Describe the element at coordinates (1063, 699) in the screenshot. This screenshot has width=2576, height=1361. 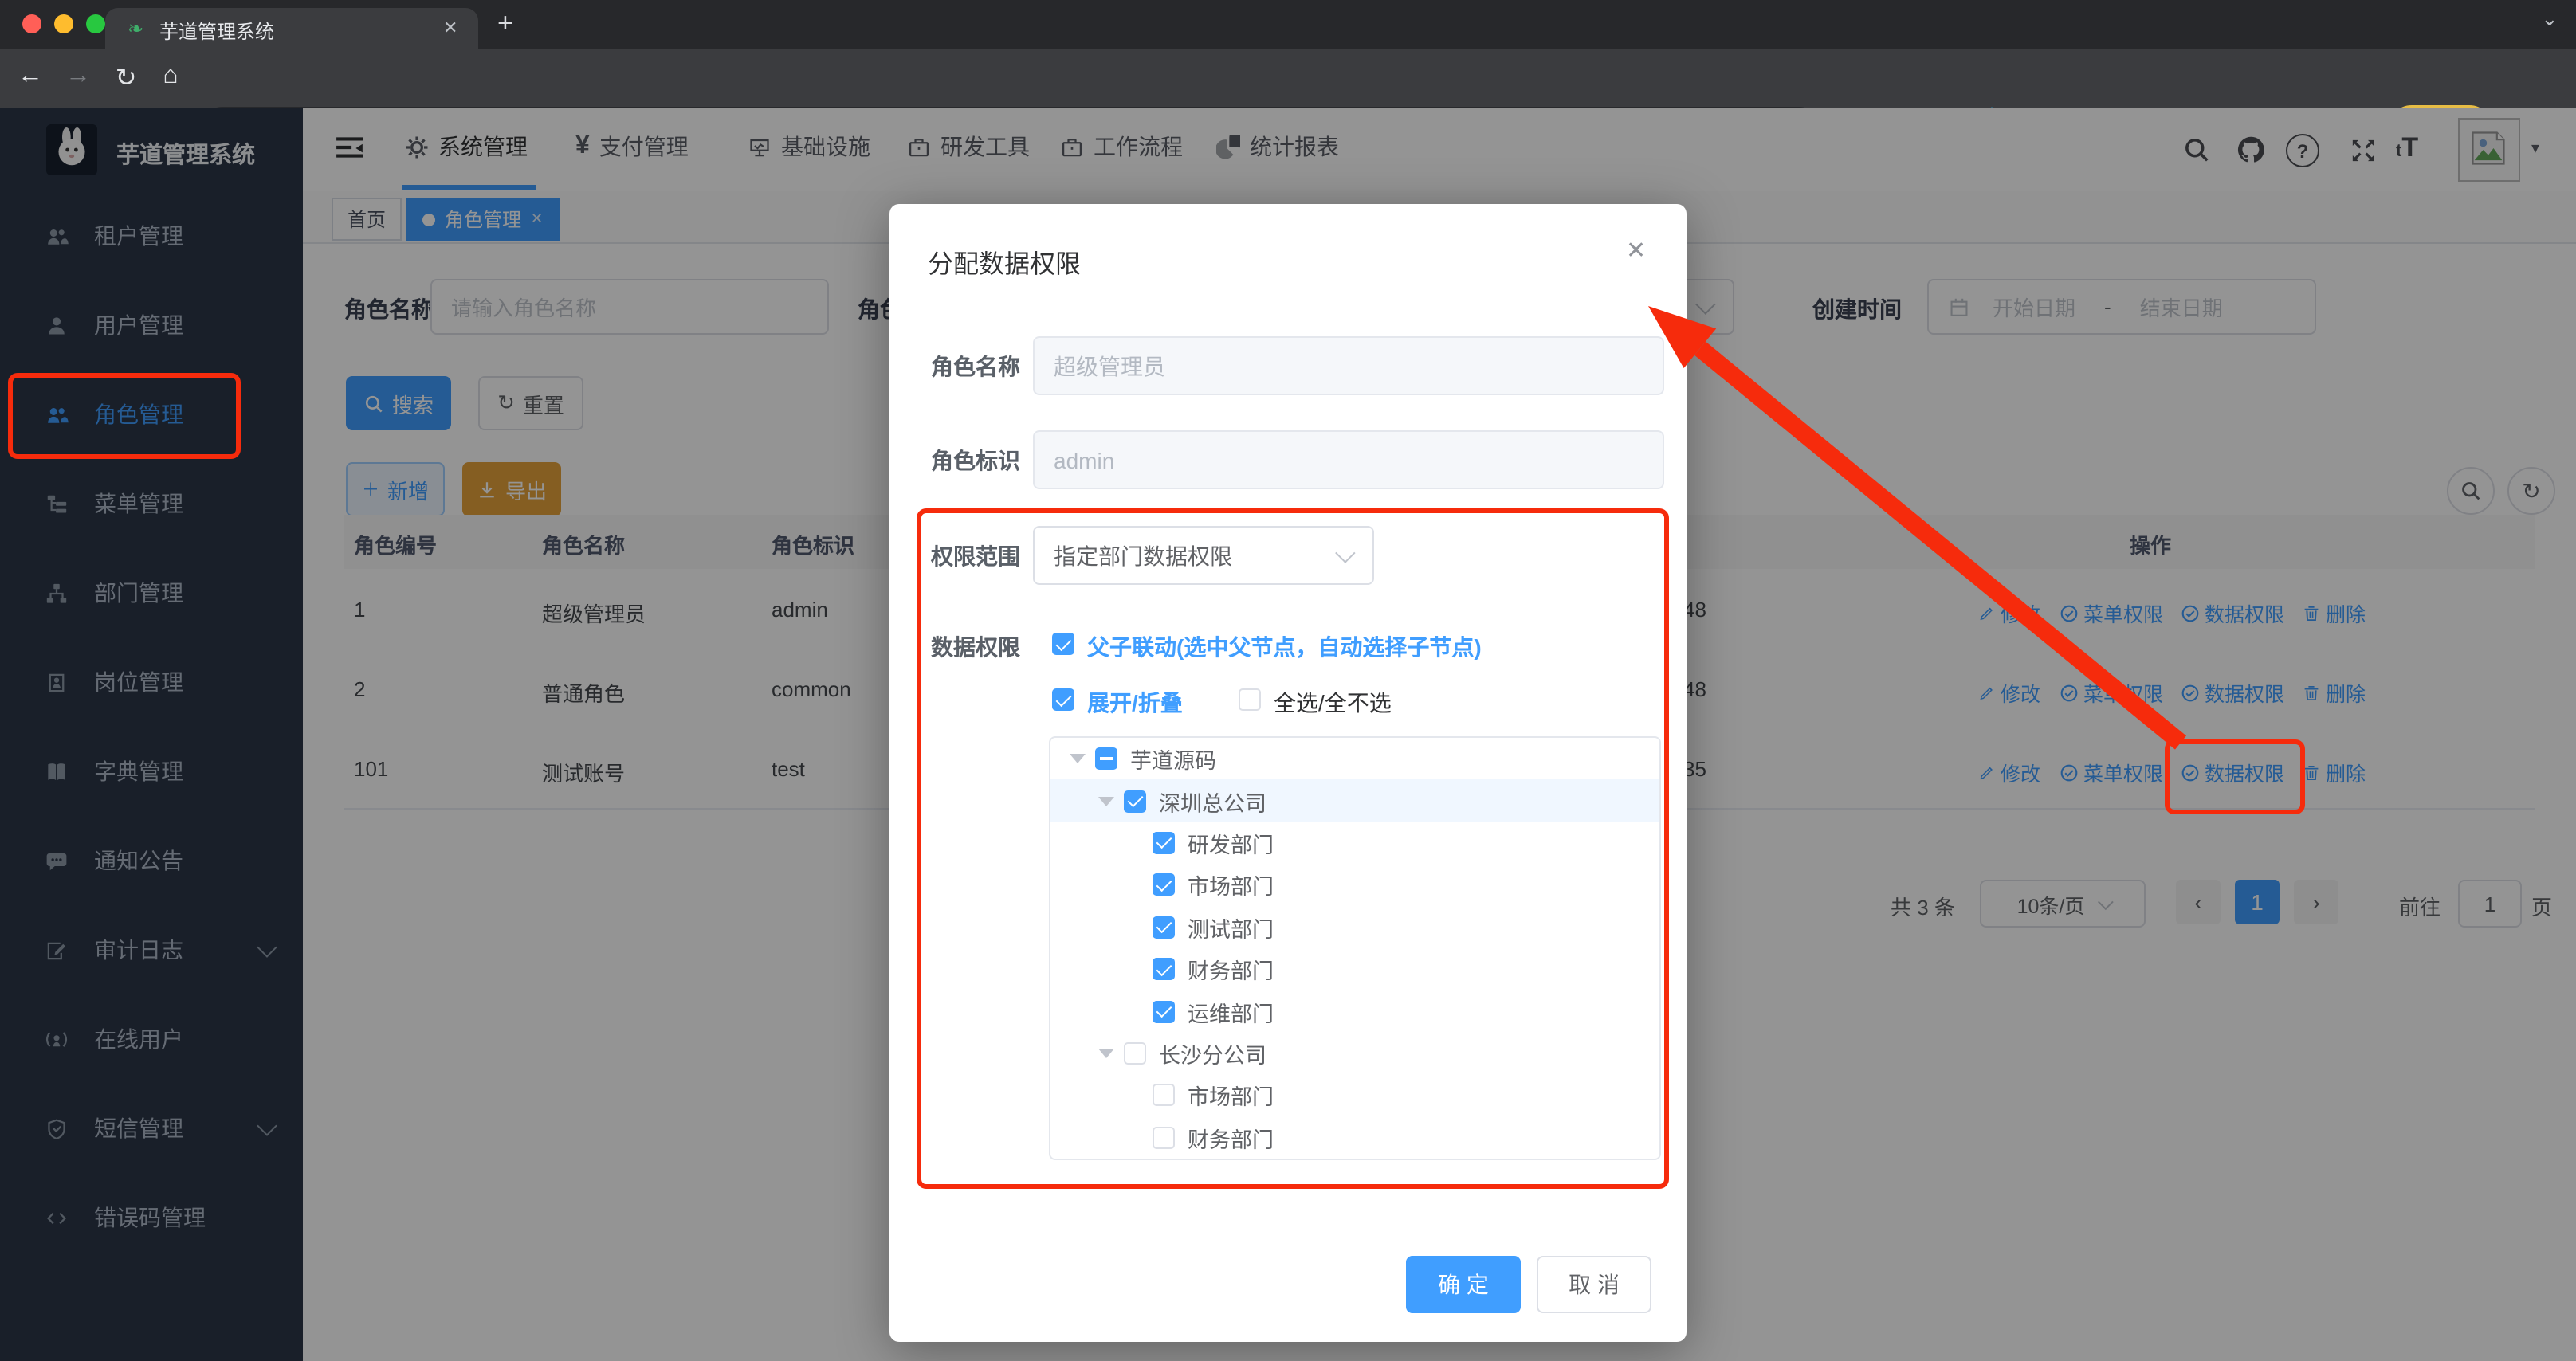
I see `expand-collapse-checkbox` at that location.